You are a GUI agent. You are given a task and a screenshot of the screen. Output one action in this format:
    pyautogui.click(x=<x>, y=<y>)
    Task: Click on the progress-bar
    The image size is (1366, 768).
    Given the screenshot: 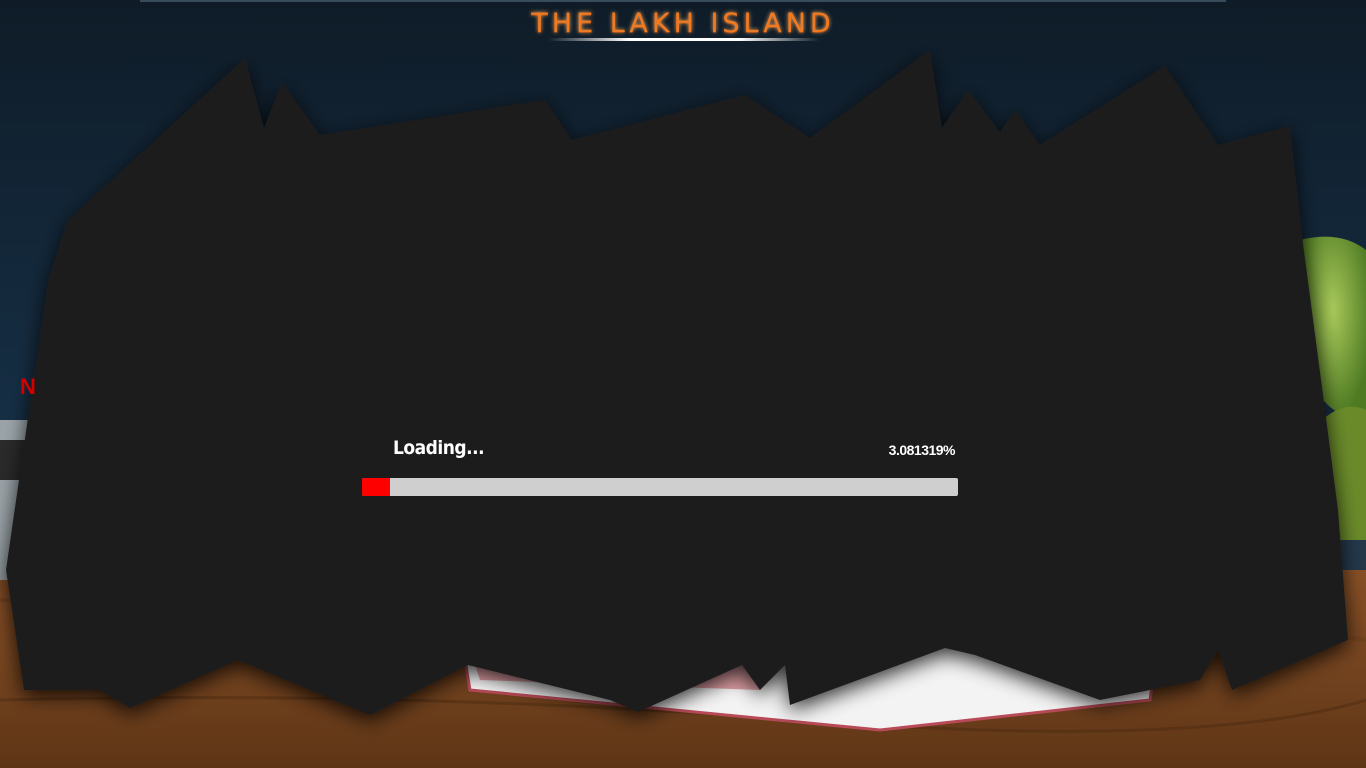 What is the action you would take?
    pyautogui.click(x=660, y=487)
    